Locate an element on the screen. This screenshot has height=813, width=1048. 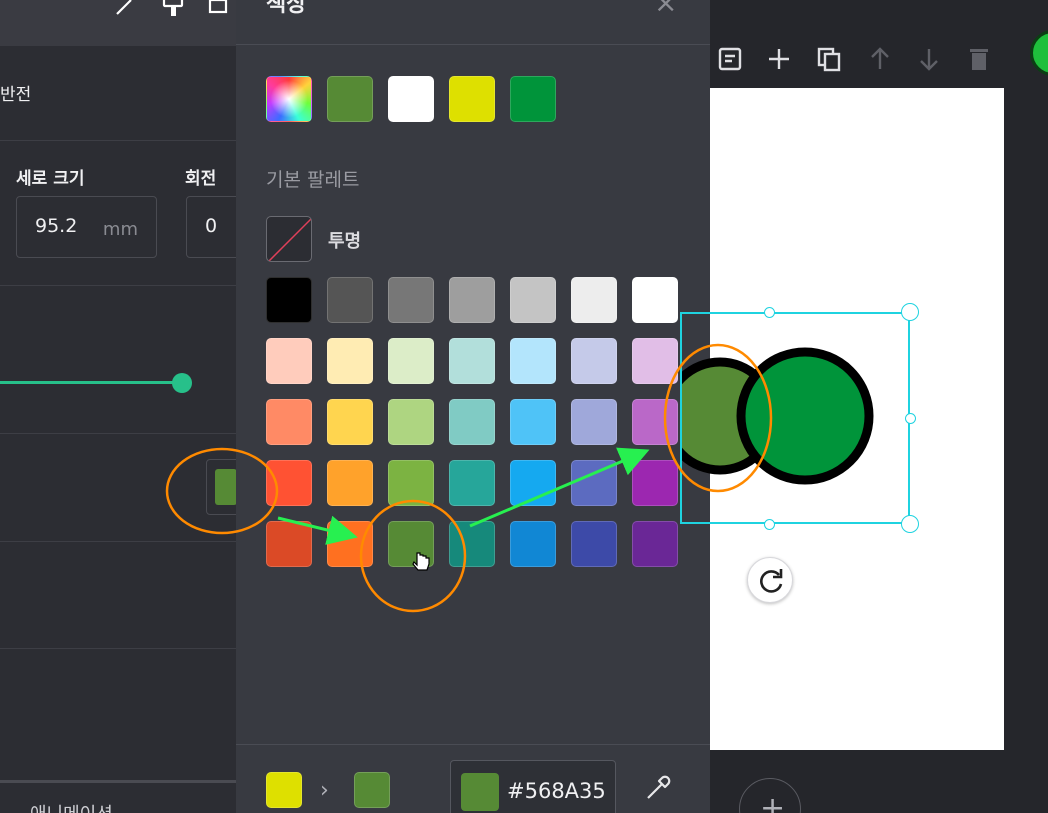
tab-underline is located at coordinates (118, 781).